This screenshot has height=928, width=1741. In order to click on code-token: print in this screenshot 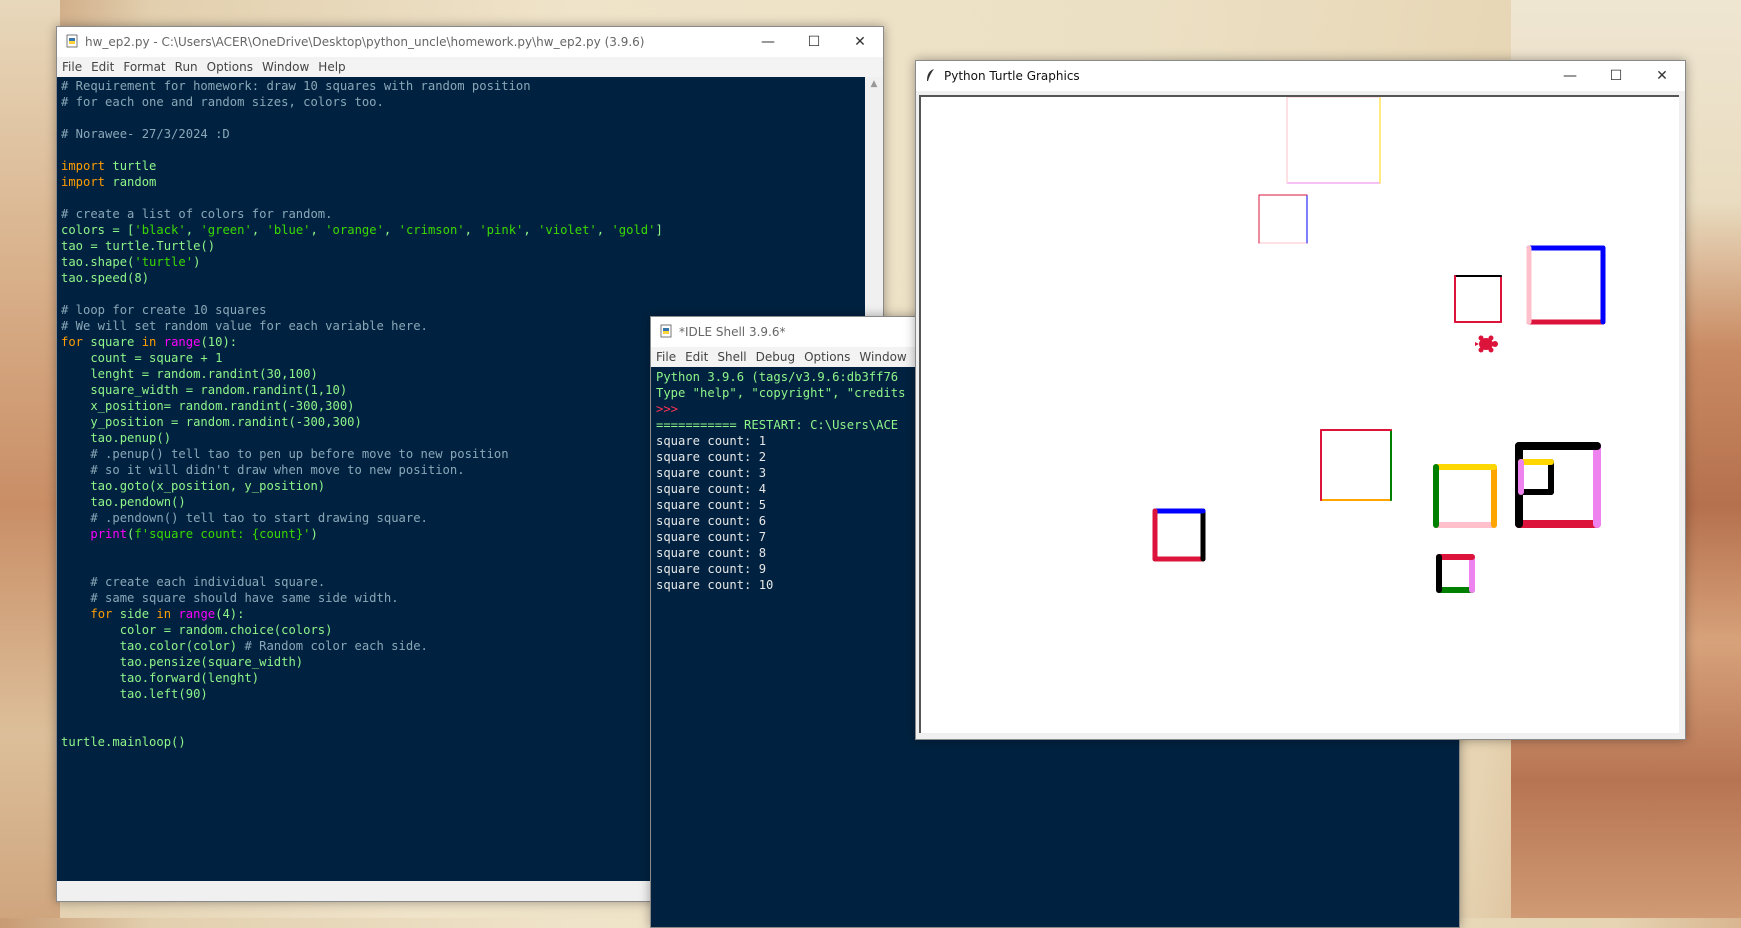, I will do `click(109, 534)`.